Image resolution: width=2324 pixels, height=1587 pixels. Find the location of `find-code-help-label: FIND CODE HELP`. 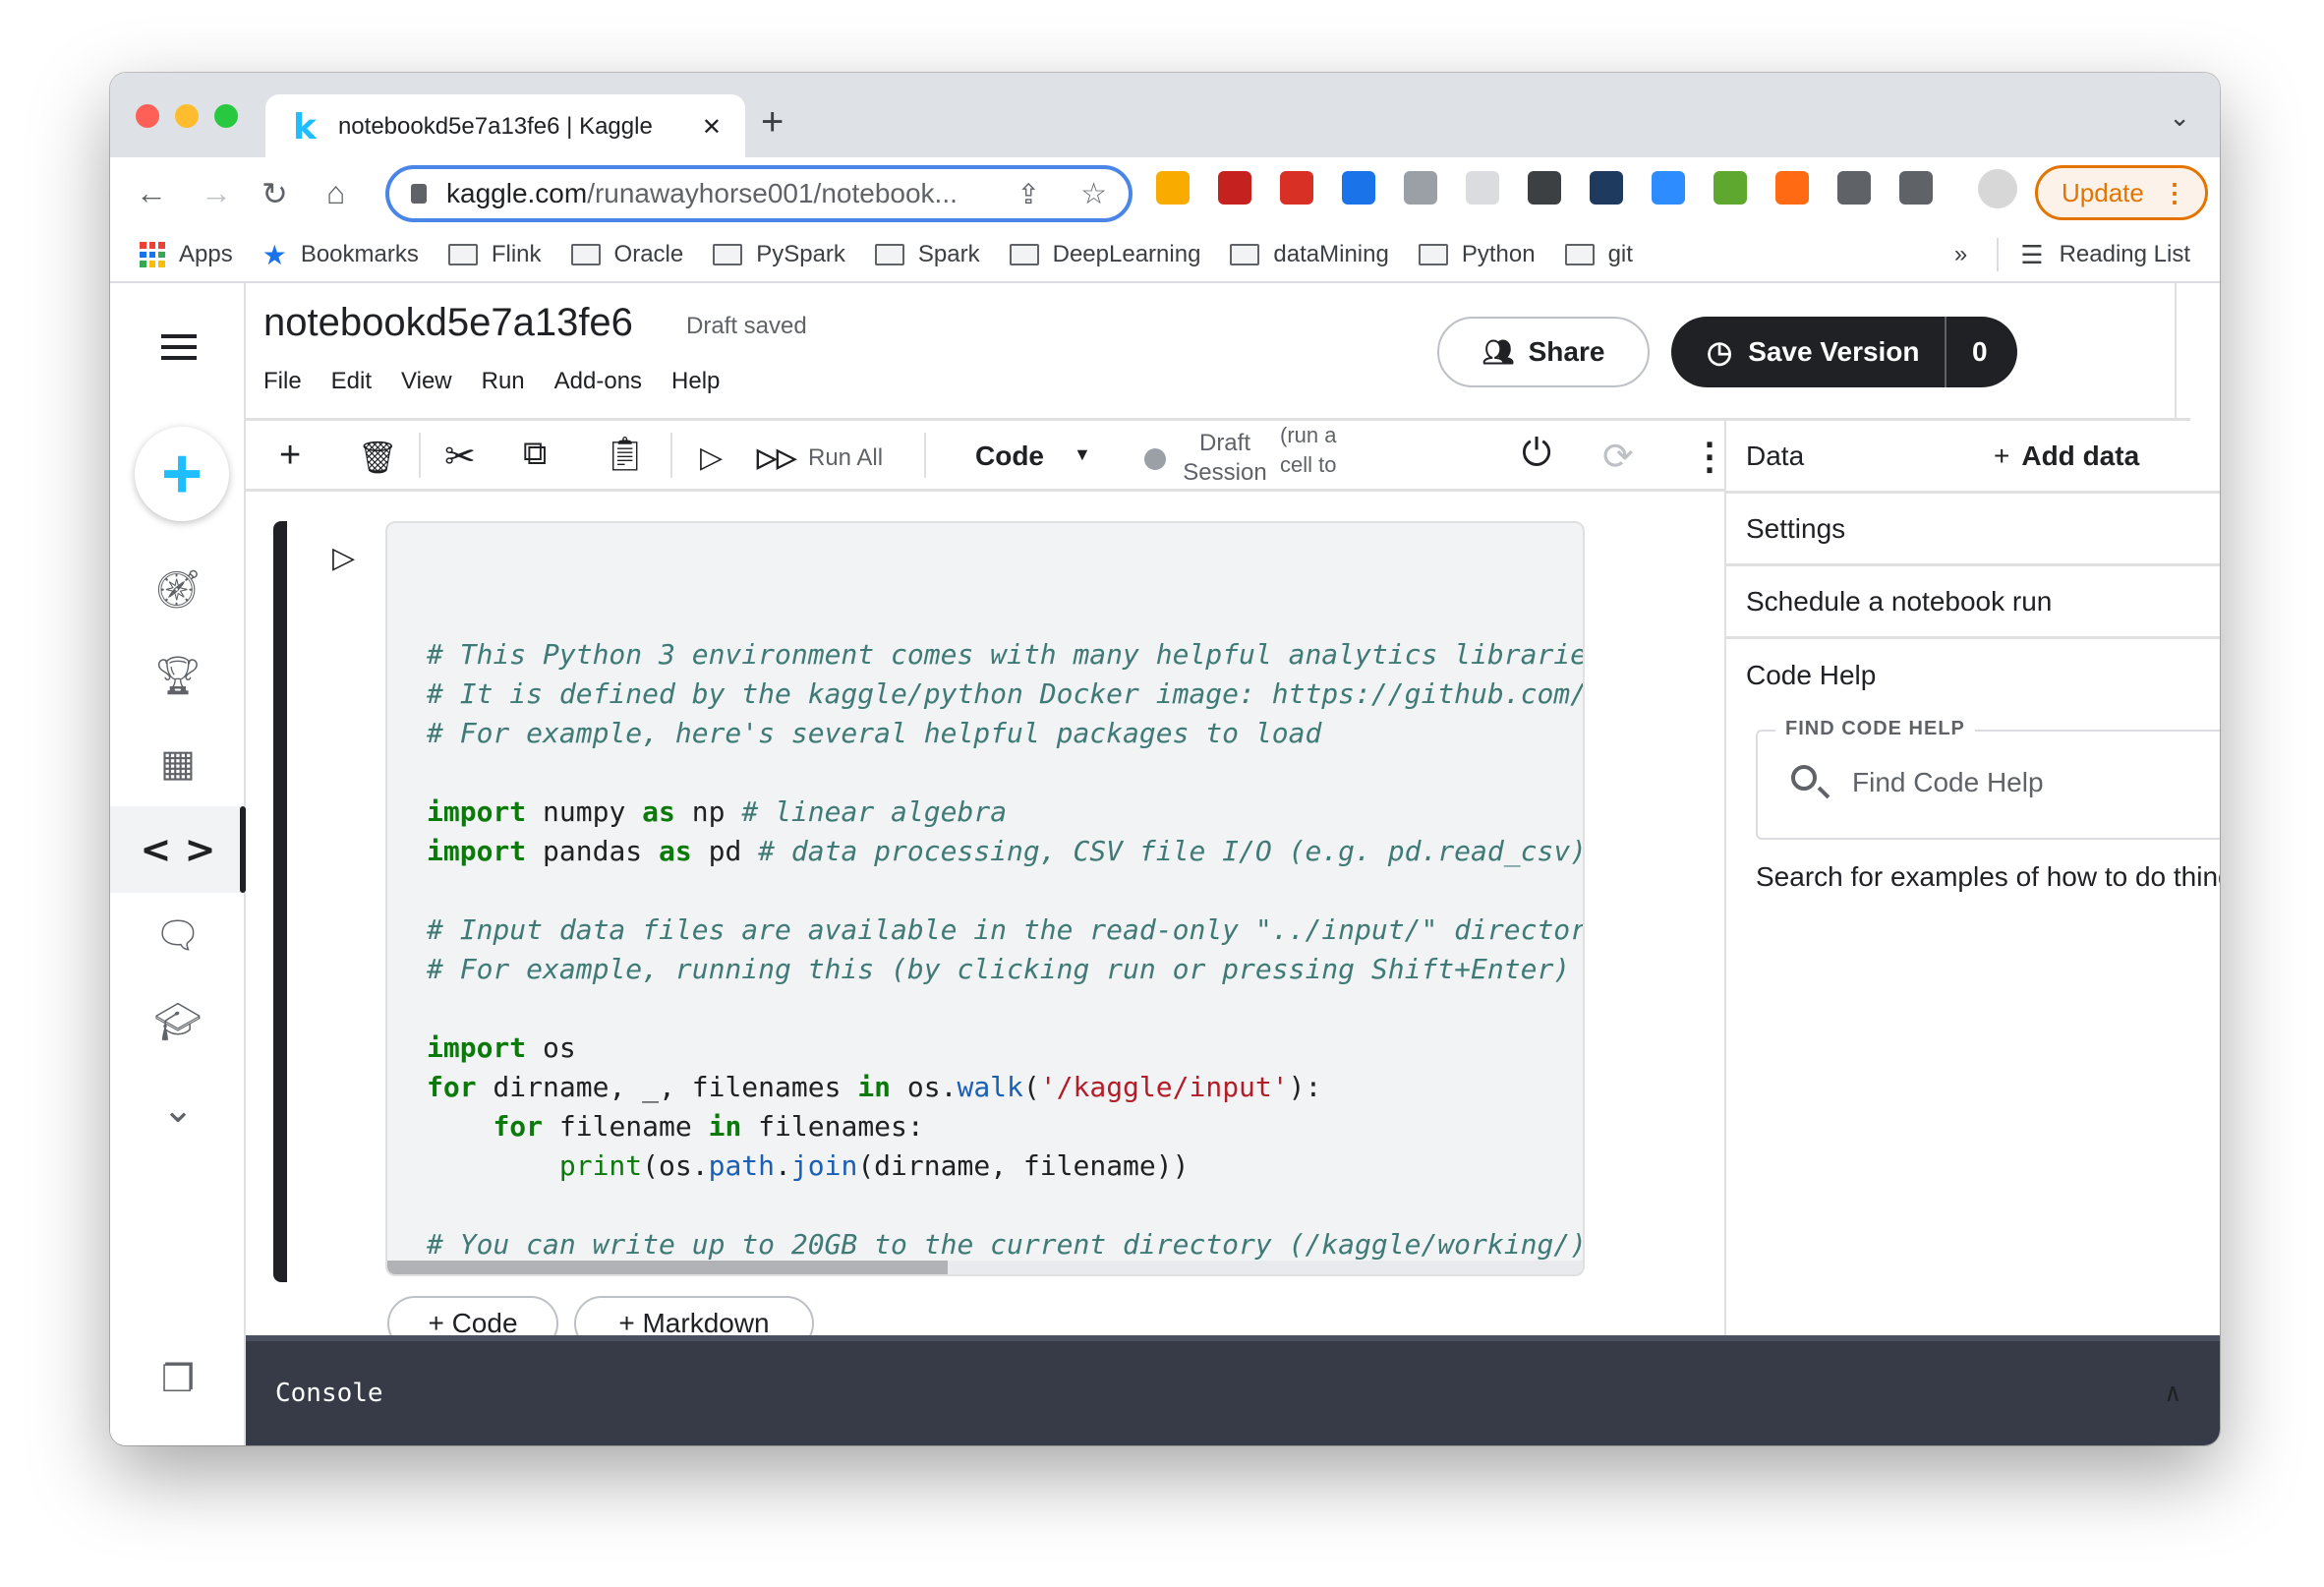

find-code-help-label: FIND CODE HELP is located at coordinates (1875, 729).